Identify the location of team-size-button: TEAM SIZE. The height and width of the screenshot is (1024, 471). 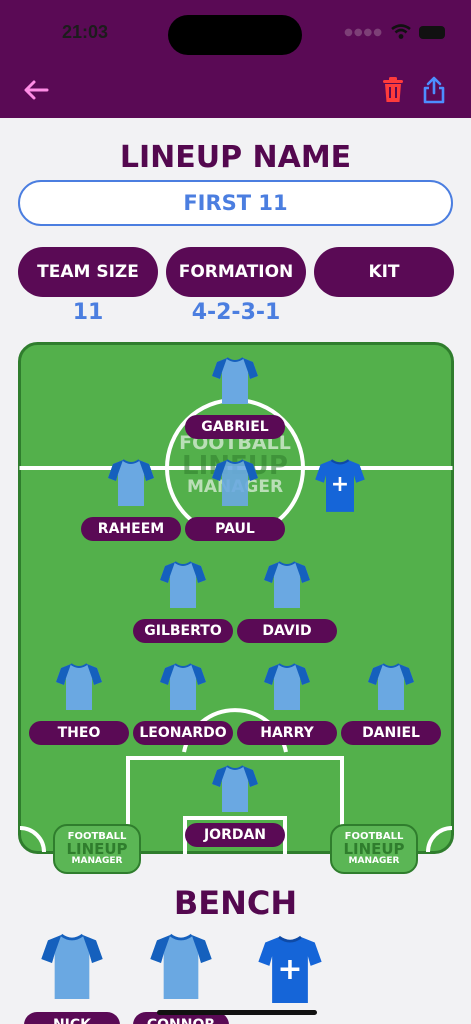
(88, 272).